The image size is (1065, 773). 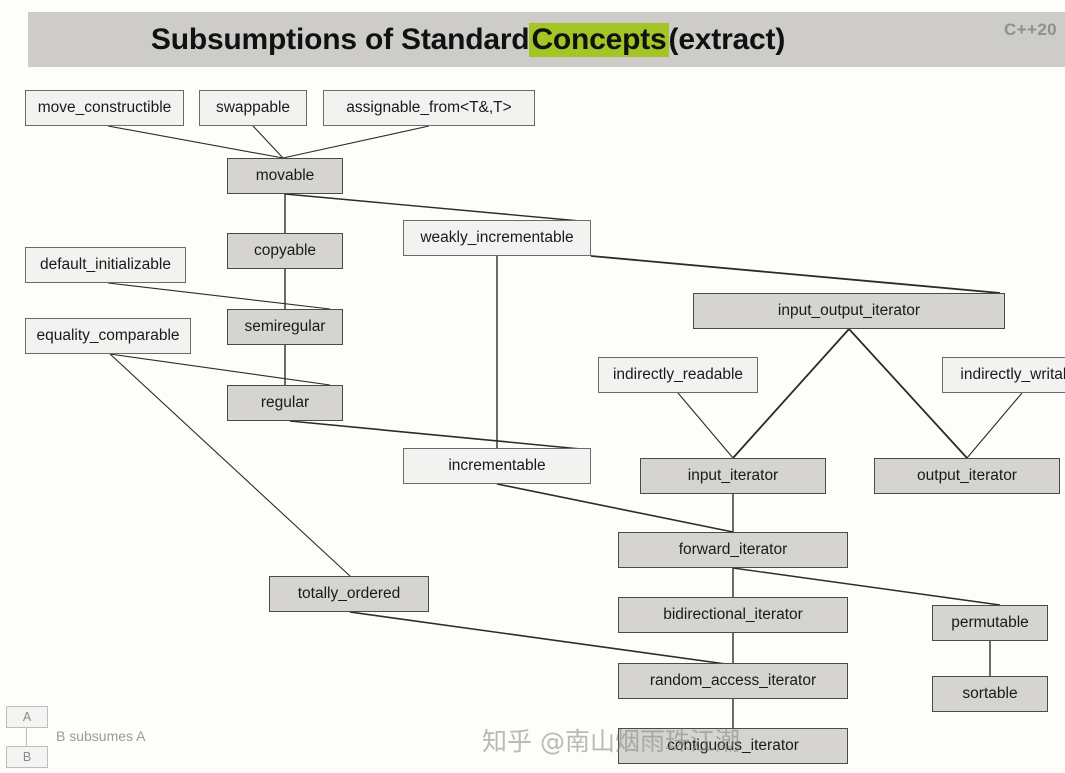 I want to click on node-permutable: permutable, so click(x=990, y=623).